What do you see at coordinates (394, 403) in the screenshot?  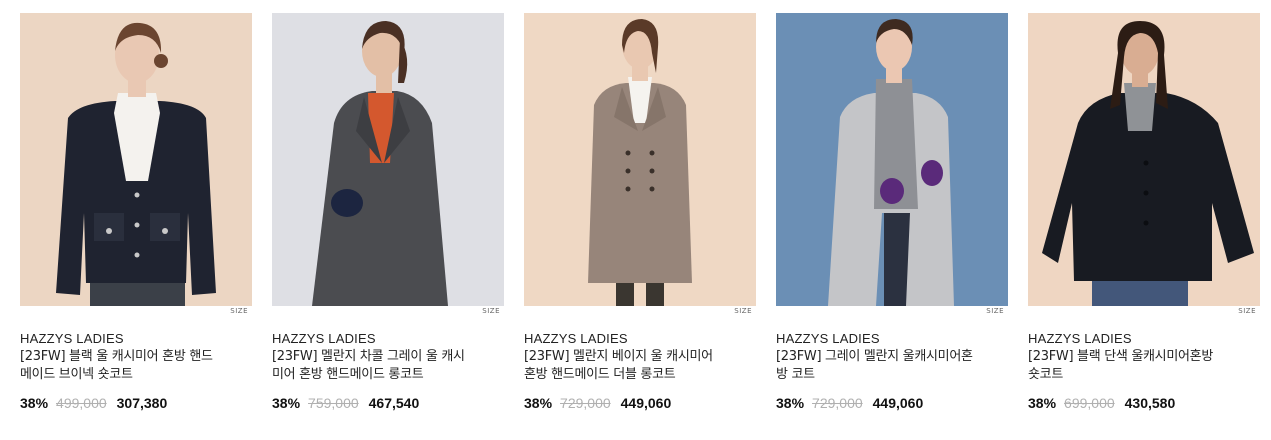 I see `sale-price: 467,540` at bounding box center [394, 403].